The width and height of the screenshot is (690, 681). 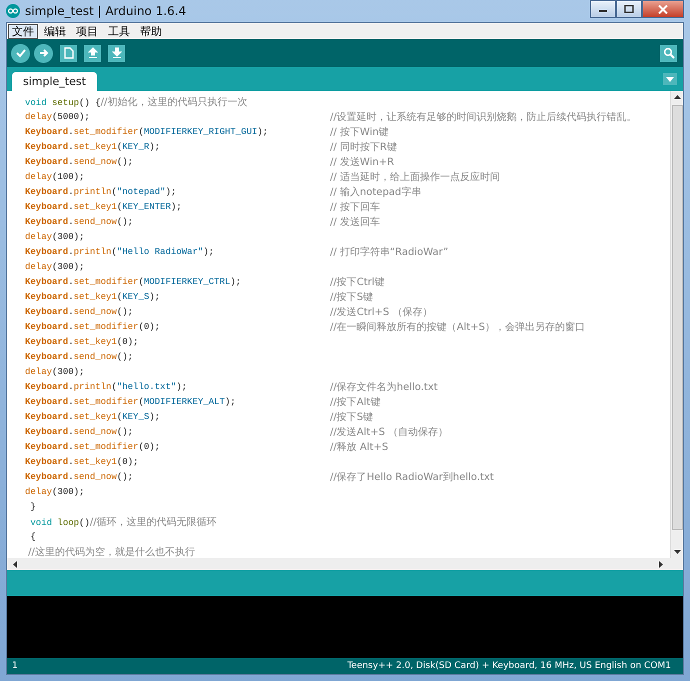 What do you see at coordinates (119, 31) in the screenshot?
I see `menu-item: 工具` at bounding box center [119, 31].